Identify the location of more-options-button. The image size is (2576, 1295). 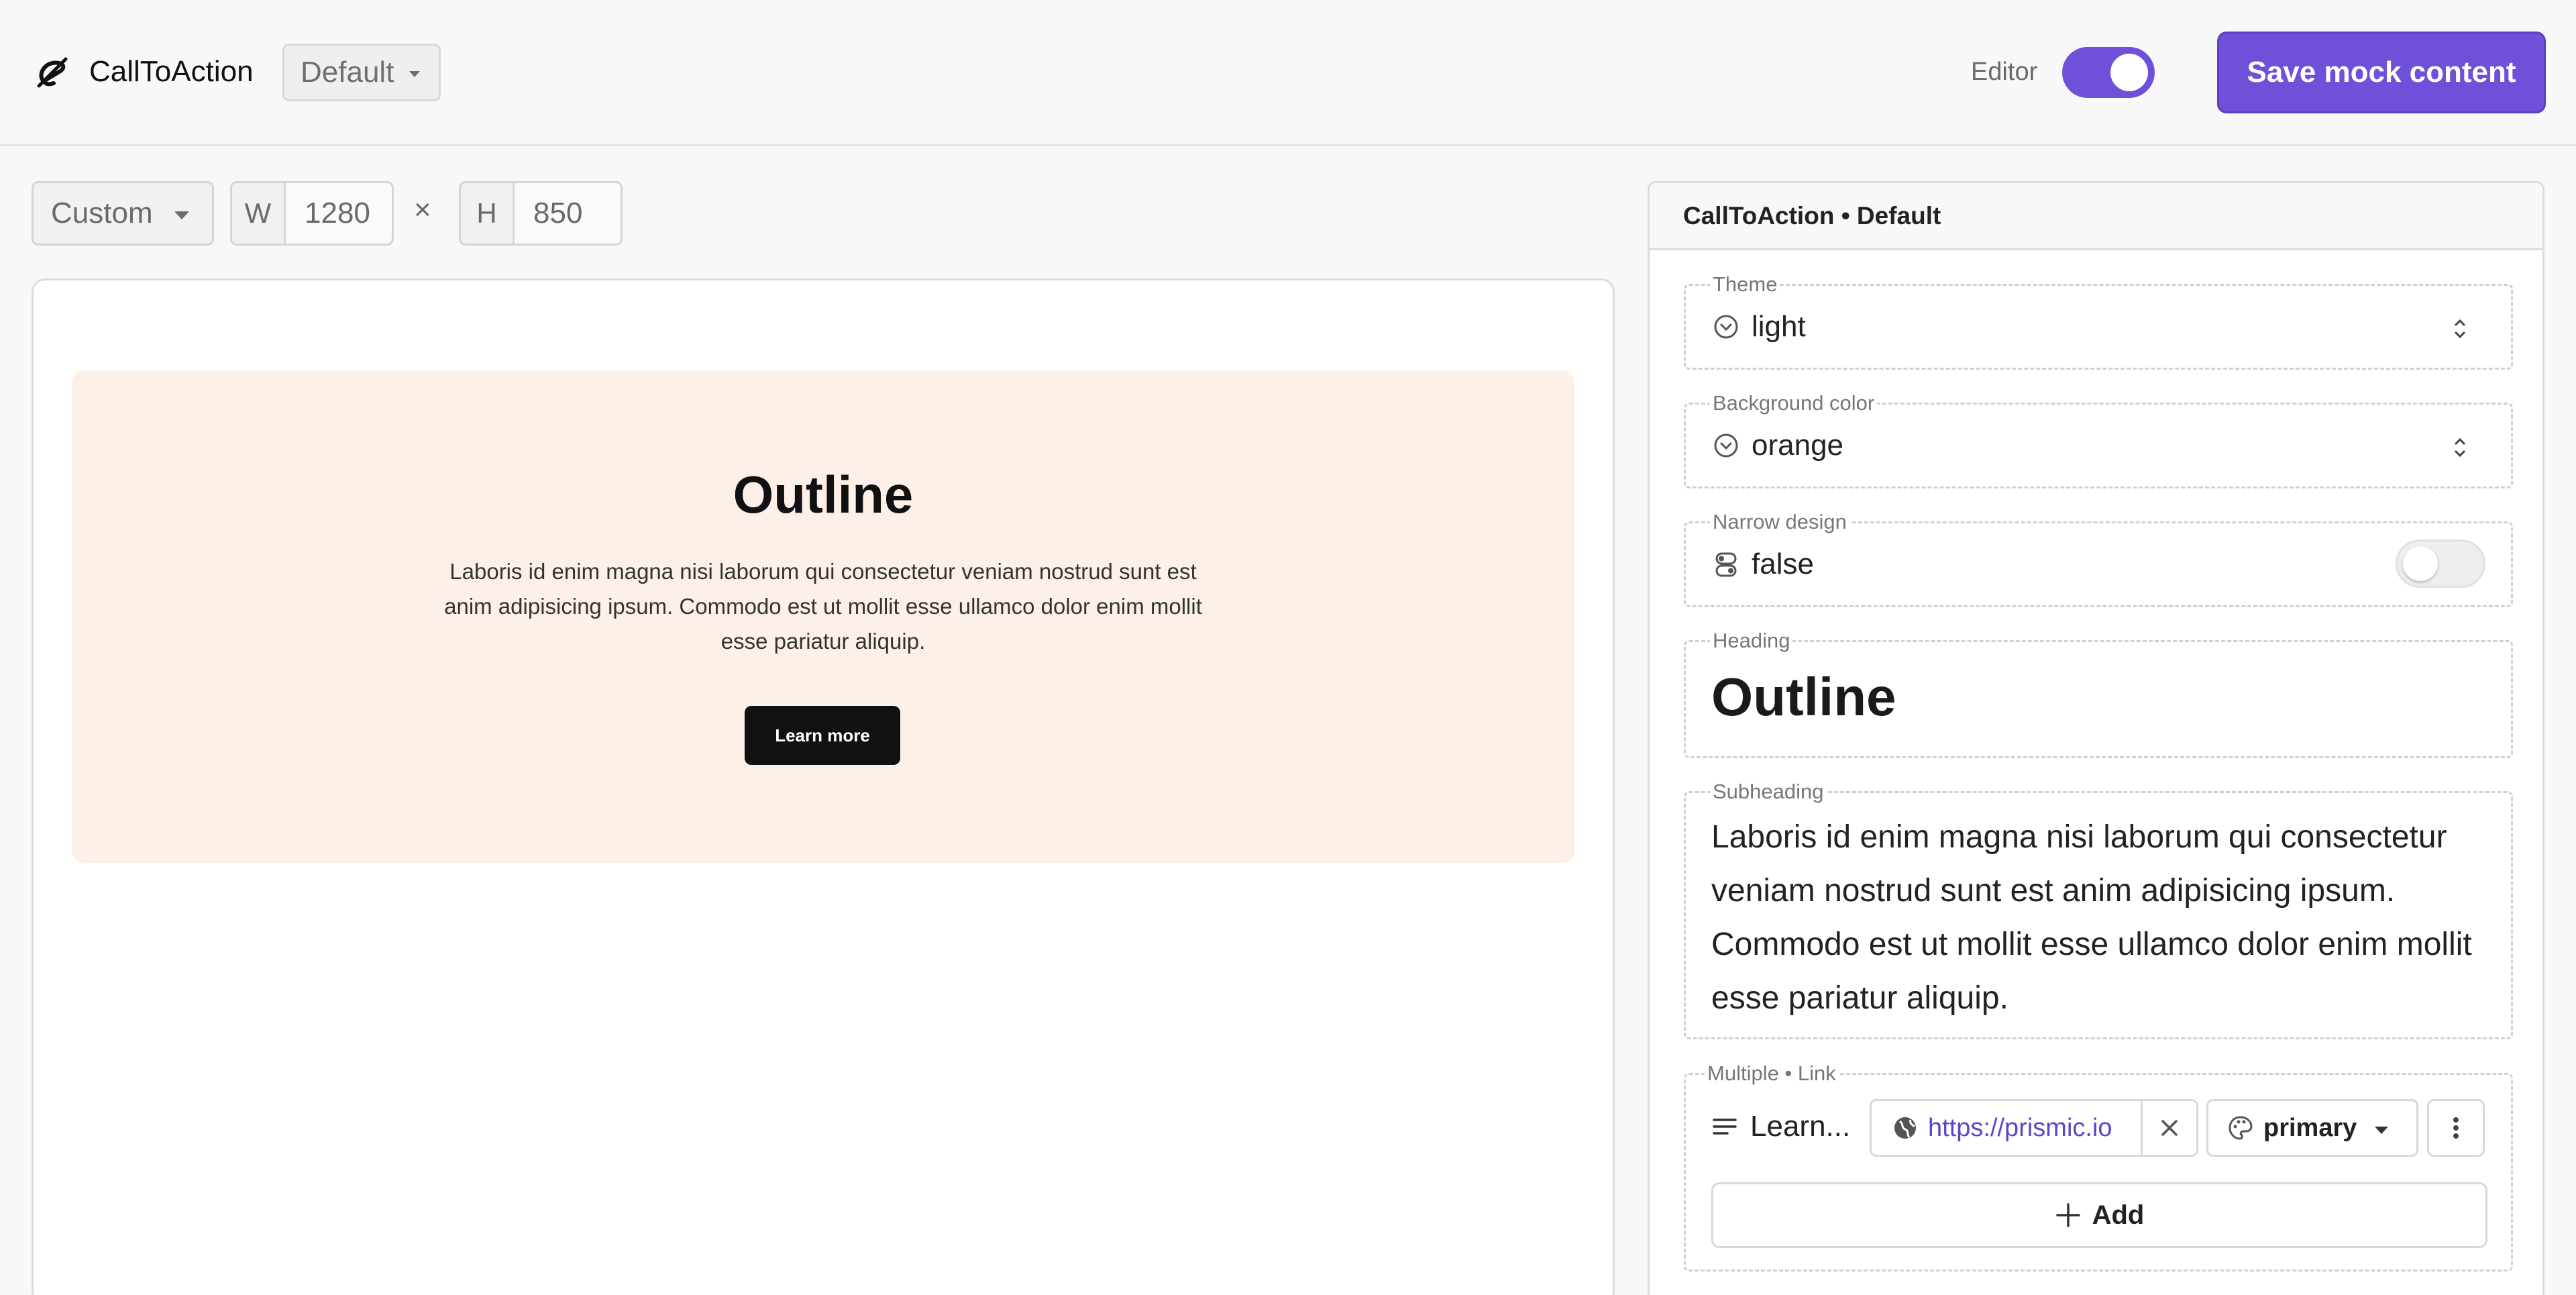
(2456, 1128).